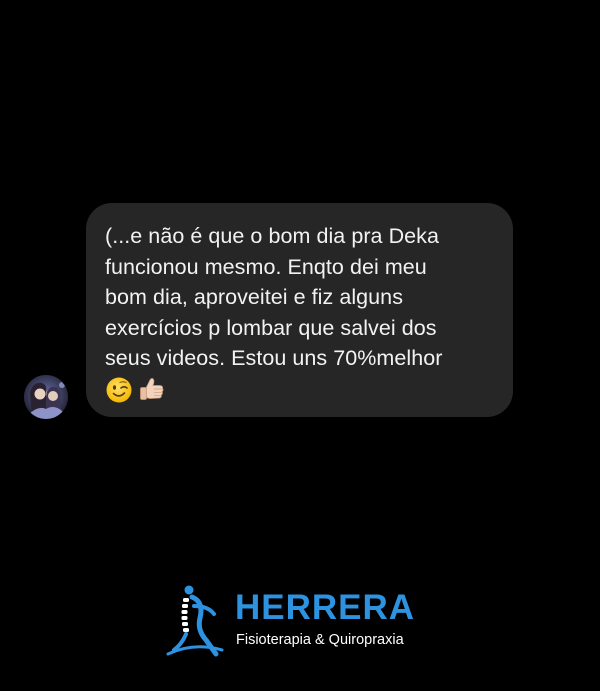 This screenshot has width=600, height=691. I want to click on avatar, so click(46, 397).